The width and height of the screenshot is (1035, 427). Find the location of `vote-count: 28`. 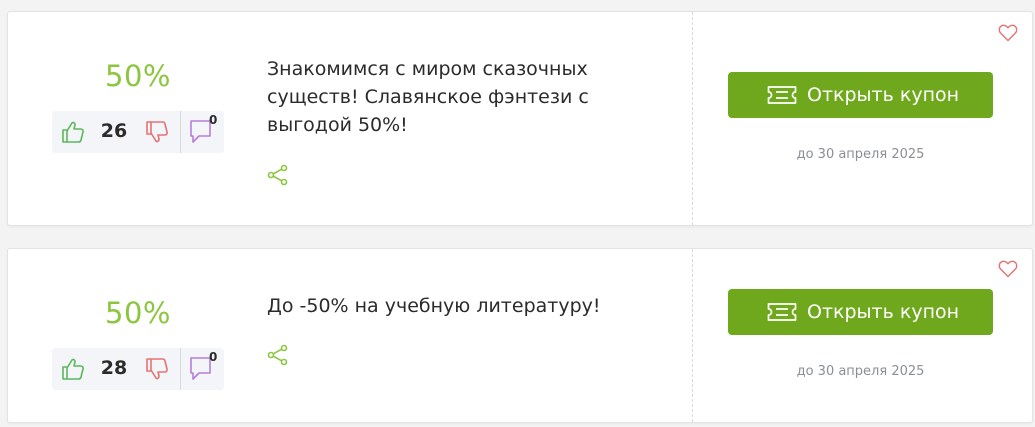

vote-count: 28 is located at coordinates (114, 368).